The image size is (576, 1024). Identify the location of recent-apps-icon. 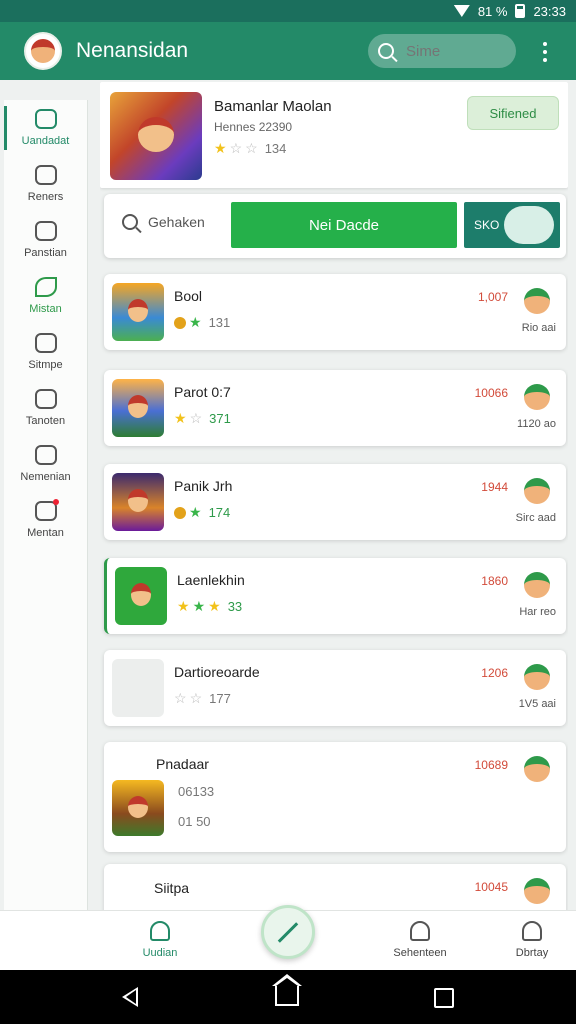
(444, 998).